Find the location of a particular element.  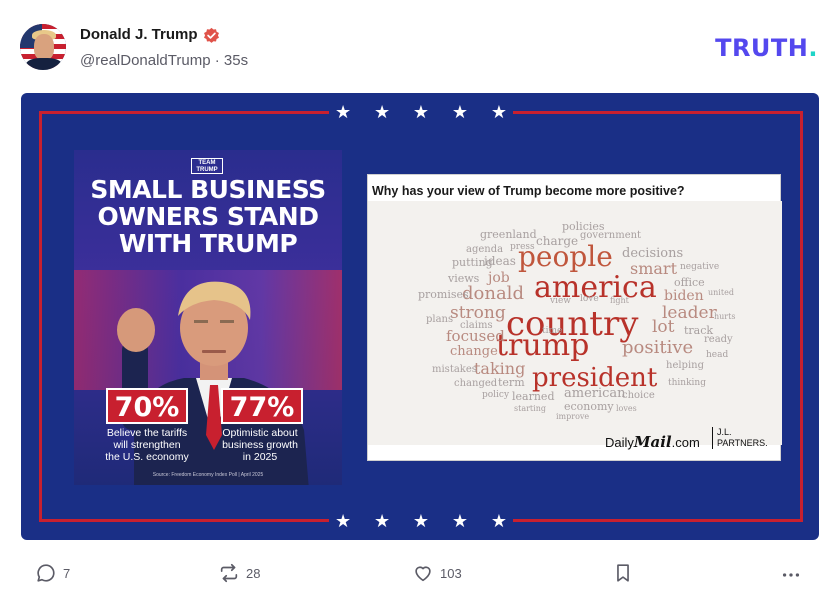

reply-icon is located at coordinates (46, 573).